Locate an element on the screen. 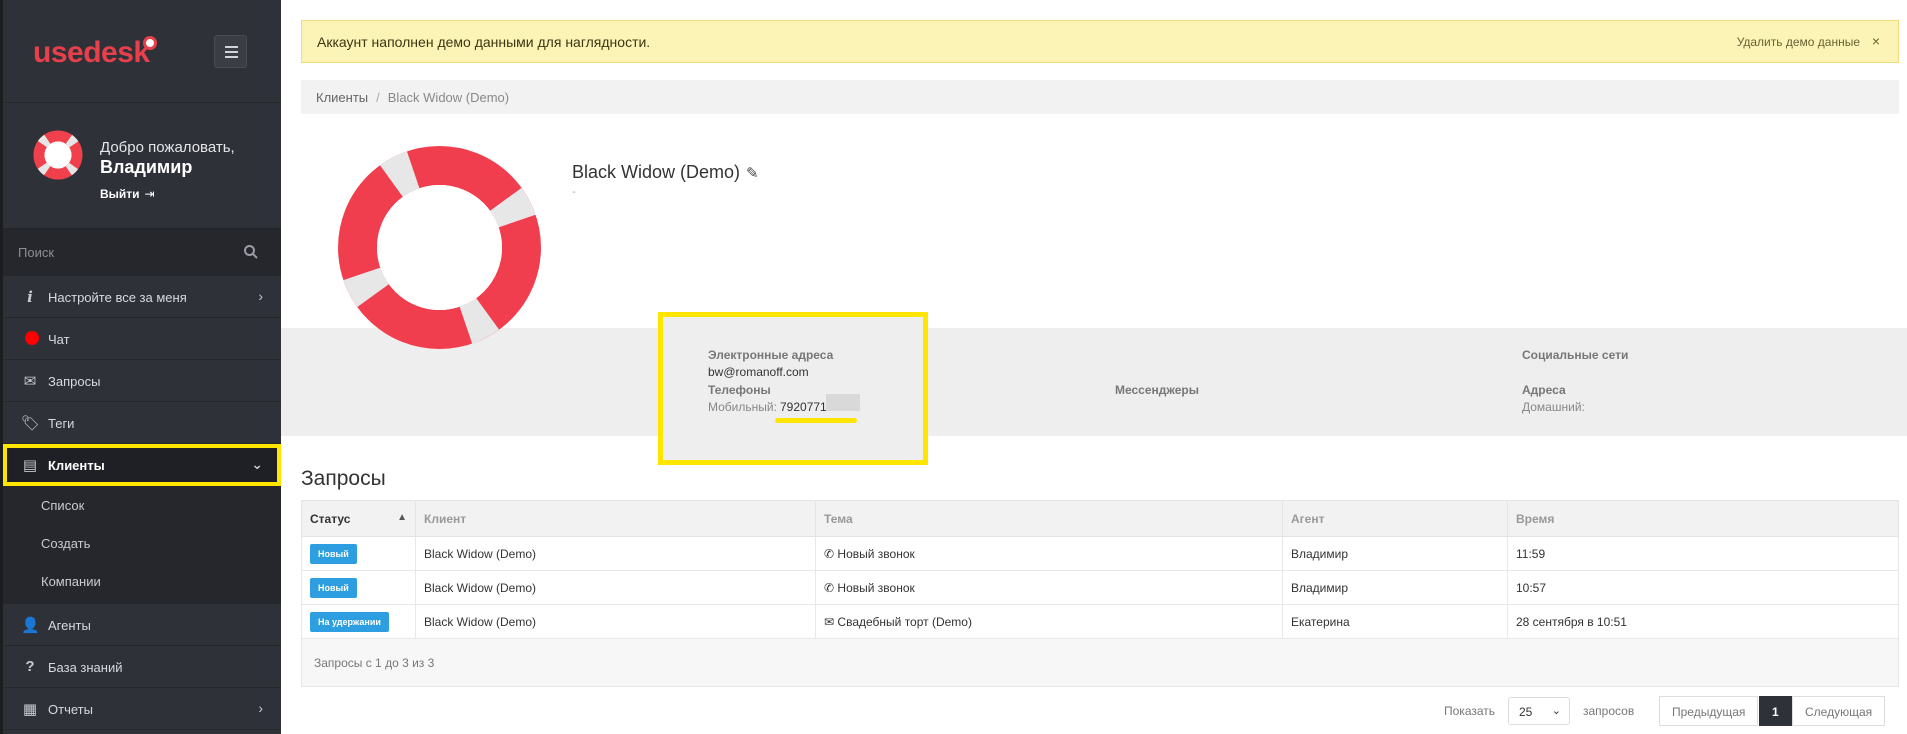  column-topic: Тема is located at coordinates (1049, 518).